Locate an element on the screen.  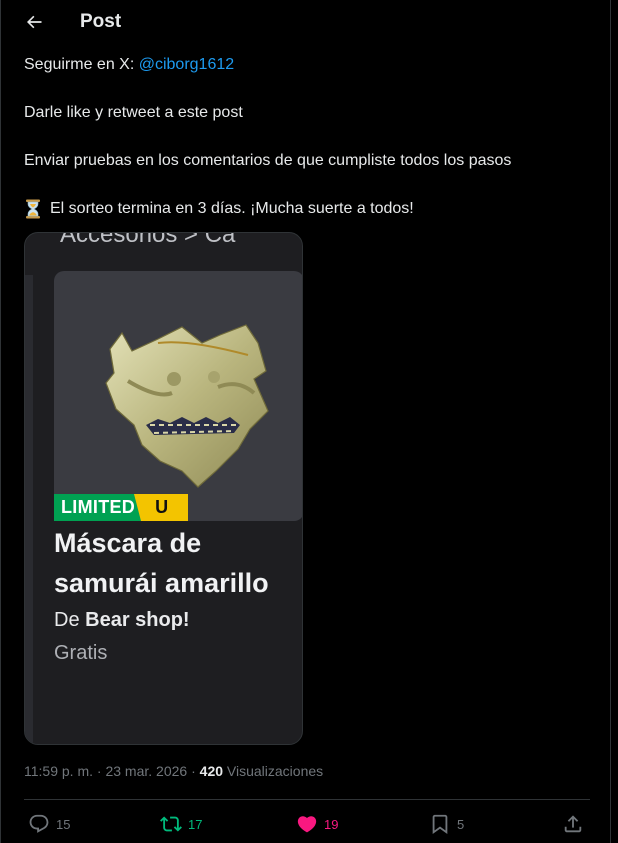
share-button is located at coordinates (576, 824).